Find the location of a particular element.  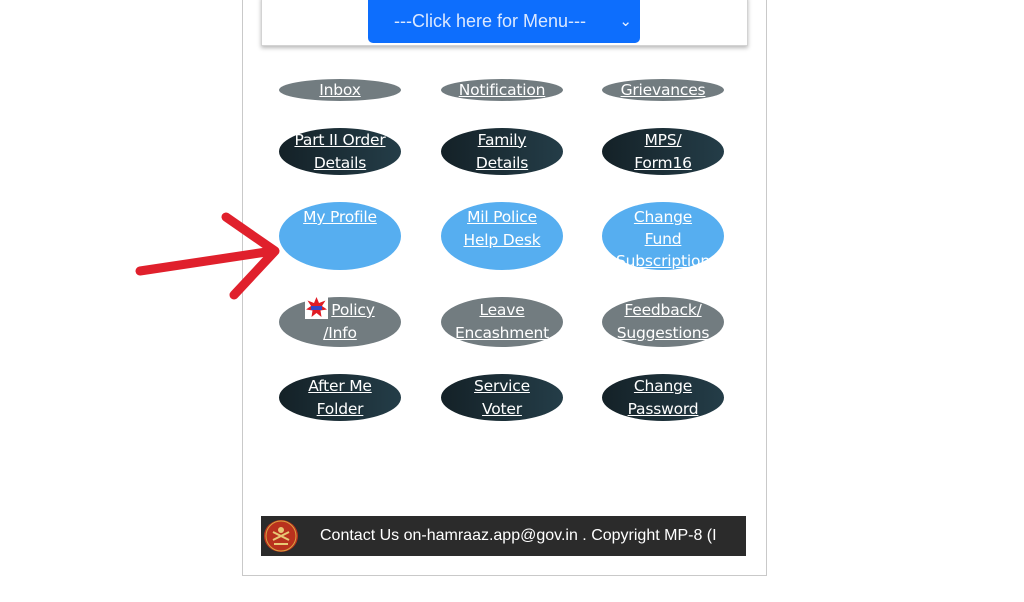

menu-dropdown: ---Click here for Menu--- ⌄ is located at coordinates (504, 21).